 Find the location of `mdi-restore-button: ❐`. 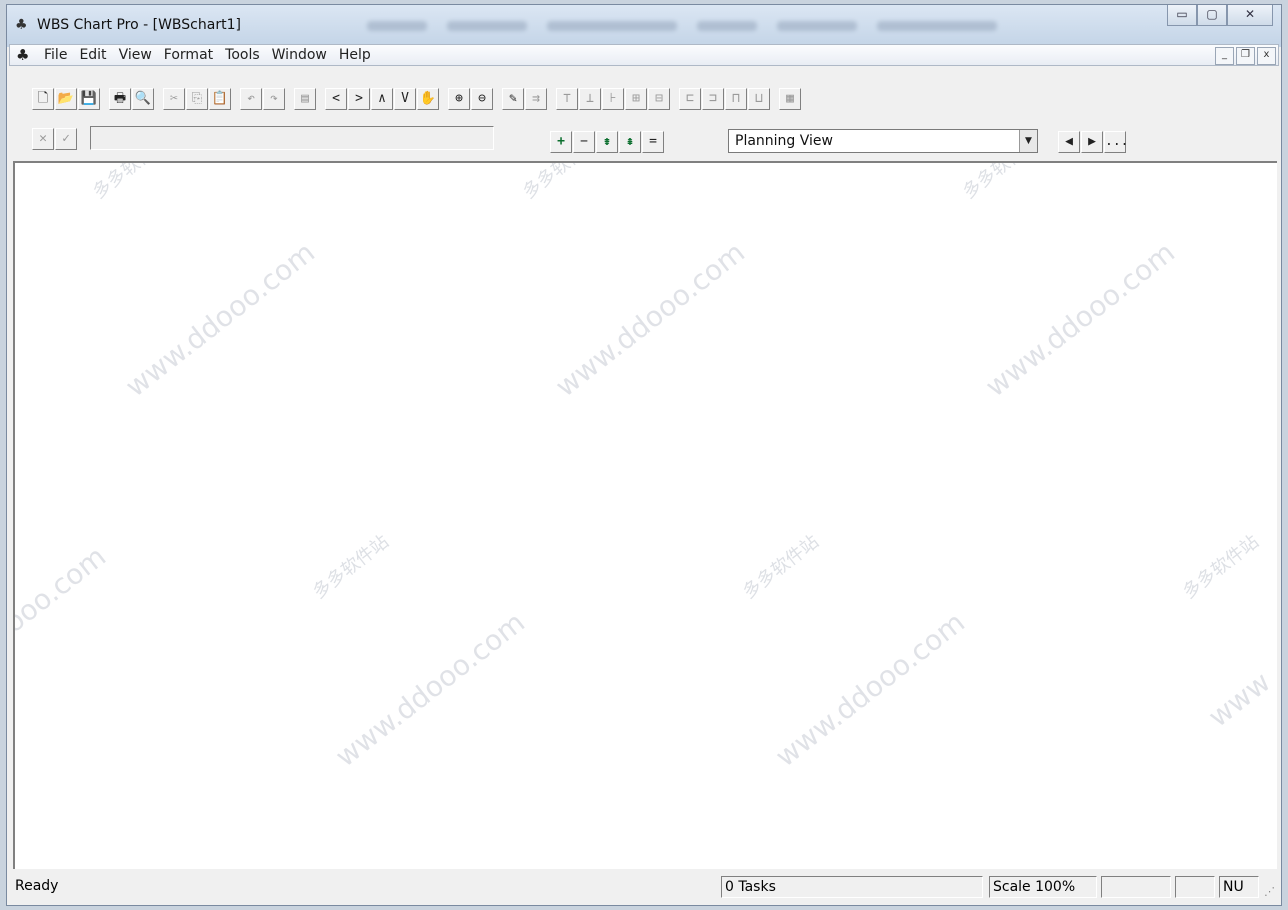

mdi-restore-button: ❐ is located at coordinates (1245, 56).